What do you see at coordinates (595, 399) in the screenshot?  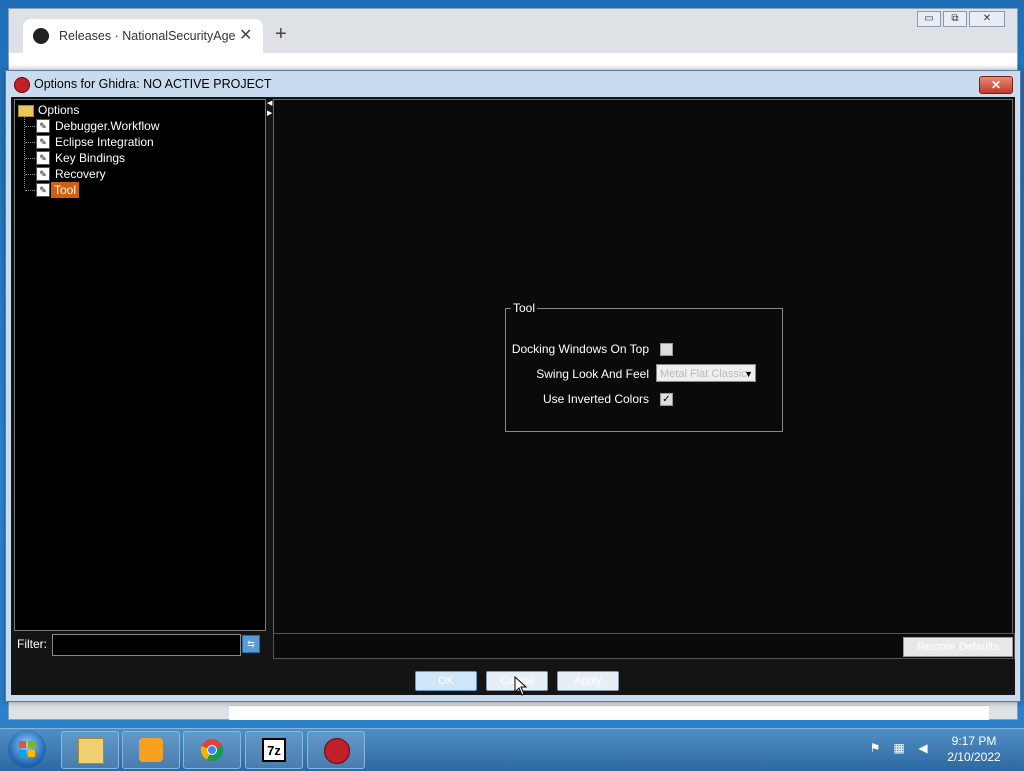 I see `inverted-colors-label: Use Inverted Colors` at bounding box center [595, 399].